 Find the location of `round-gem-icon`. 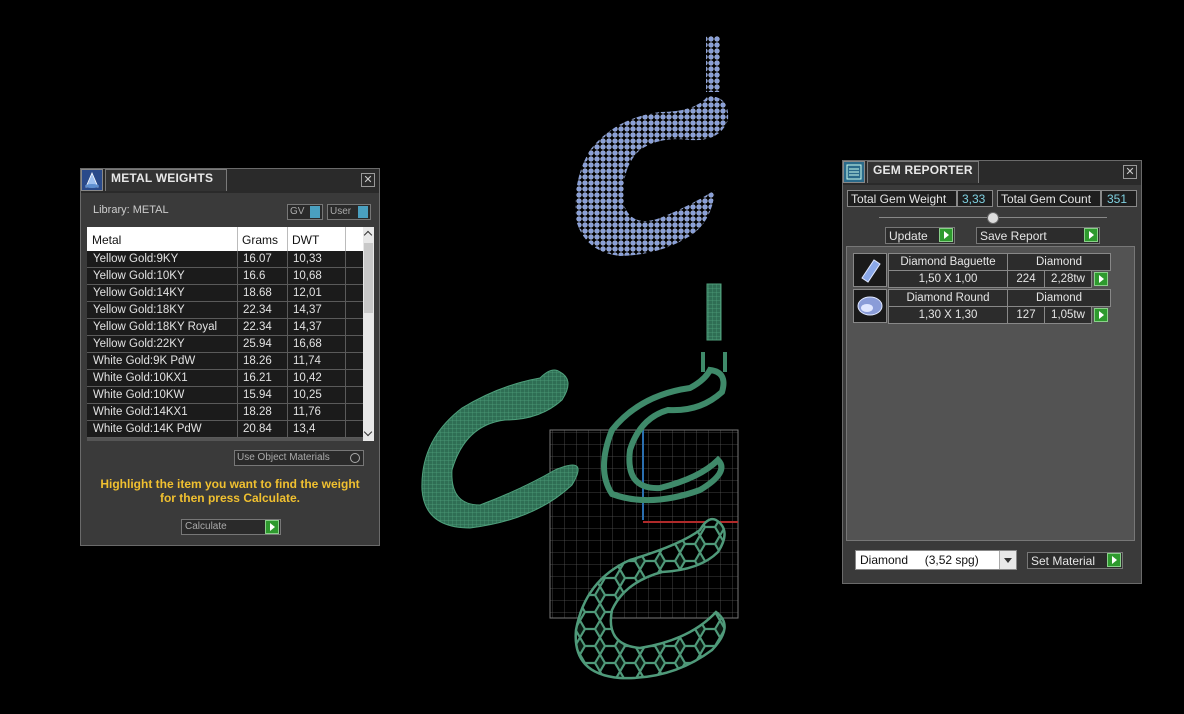

round-gem-icon is located at coordinates (870, 306).